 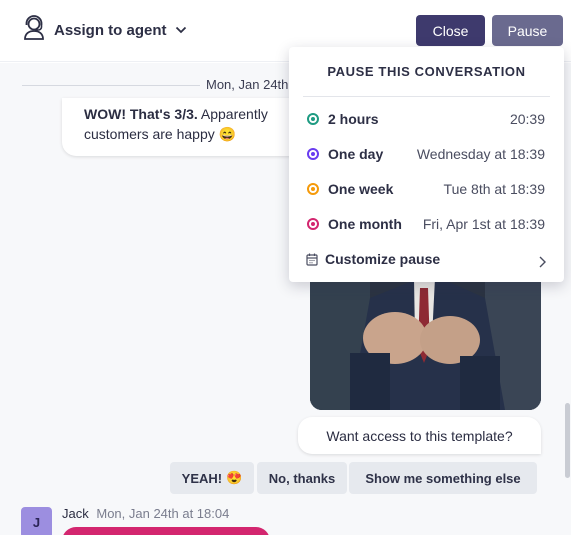 I want to click on sender-info: Jack Mon, Jan 24th at 18:04, so click(x=145, y=513).